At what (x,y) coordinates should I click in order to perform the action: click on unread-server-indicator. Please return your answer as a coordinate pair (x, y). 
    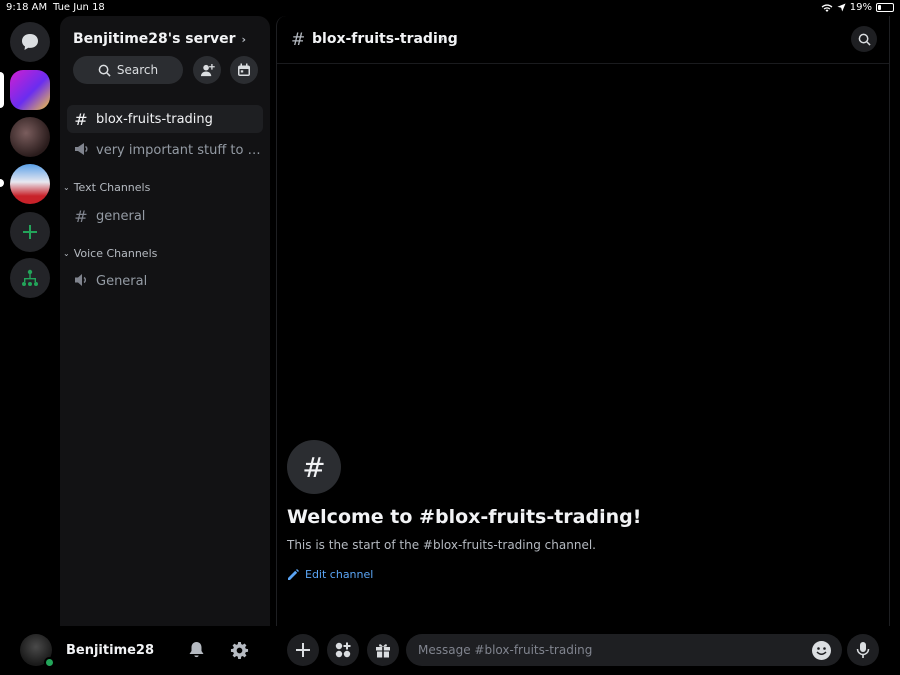
    Looking at the image, I should click on (2, 183).